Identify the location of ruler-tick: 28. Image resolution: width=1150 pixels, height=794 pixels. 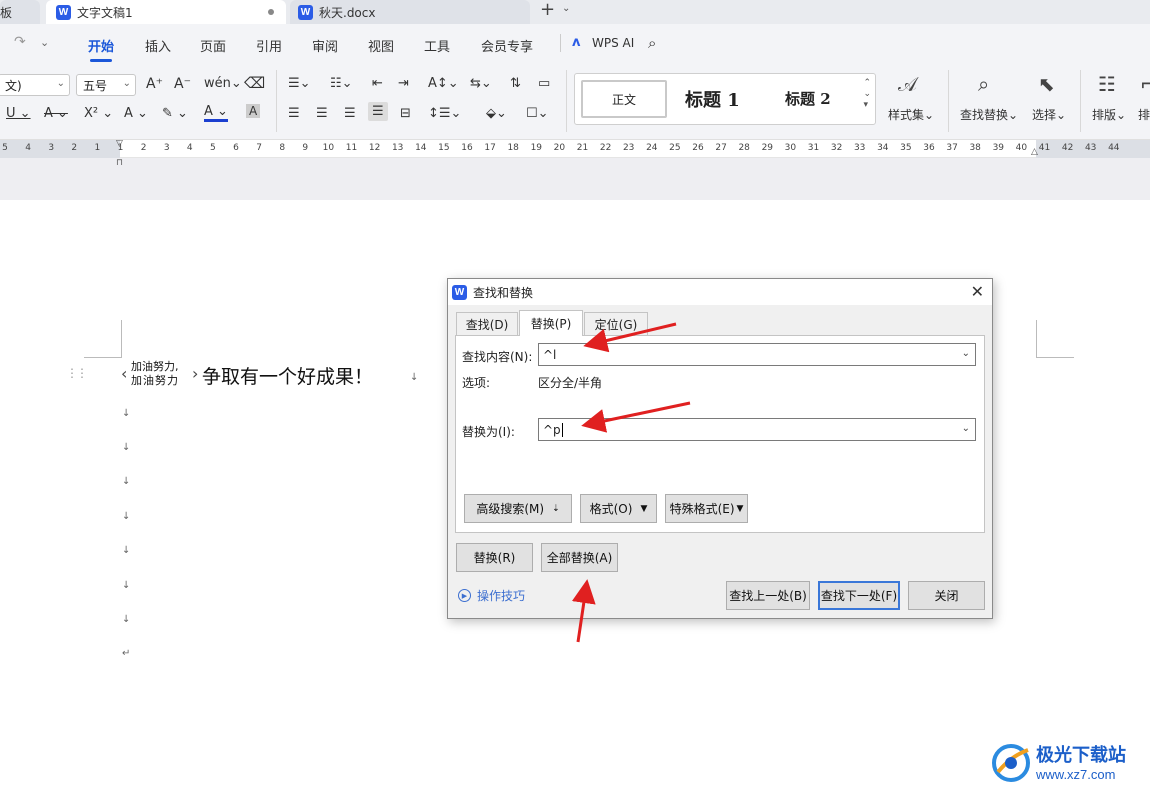
(744, 148).